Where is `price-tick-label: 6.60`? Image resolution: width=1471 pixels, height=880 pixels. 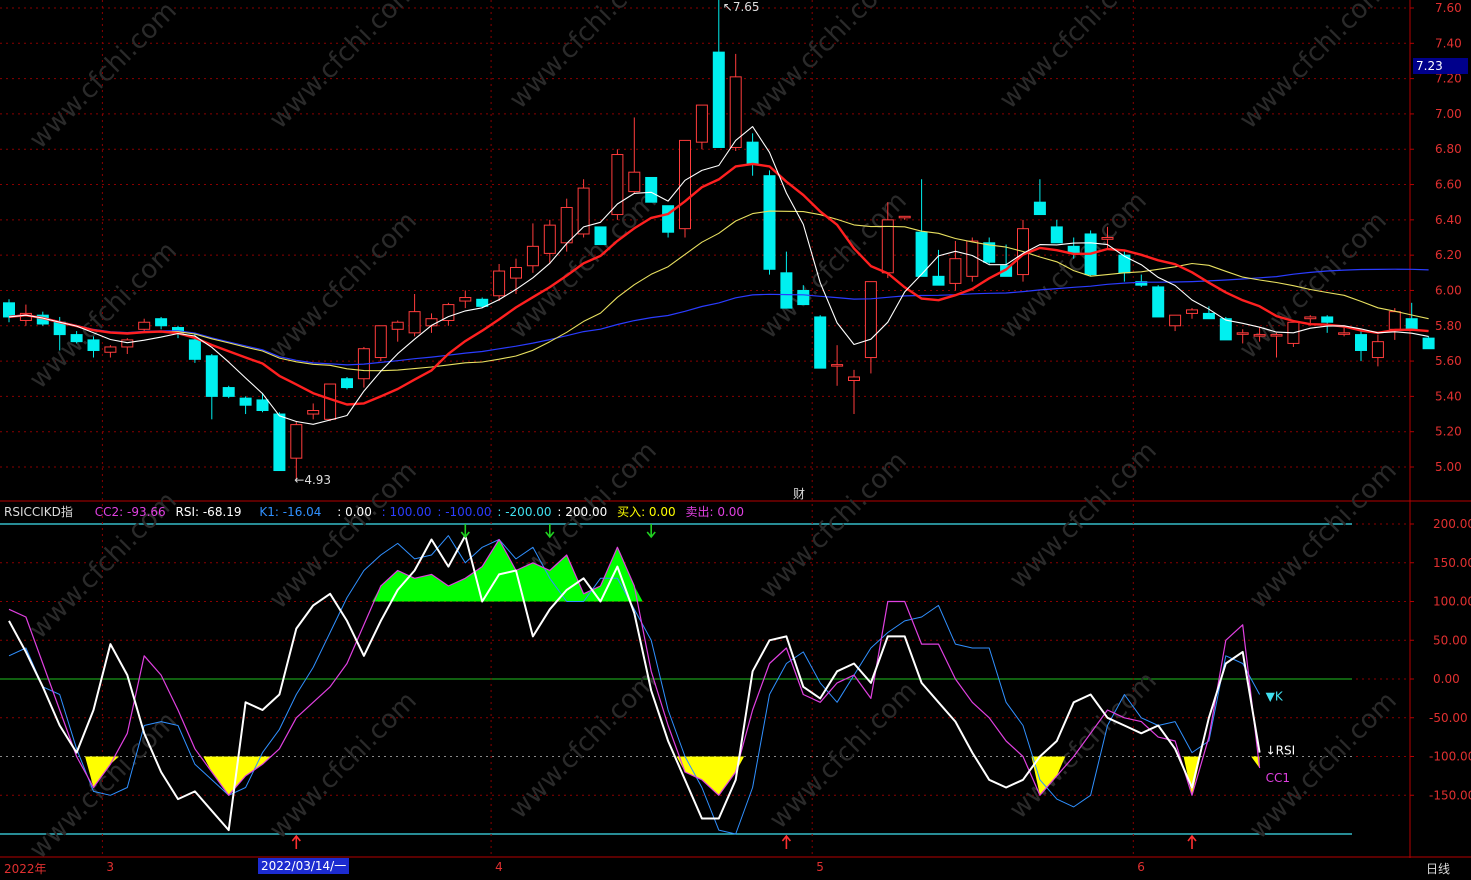
price-tick-label: 6.60 is located at coordinates (1448, 185).